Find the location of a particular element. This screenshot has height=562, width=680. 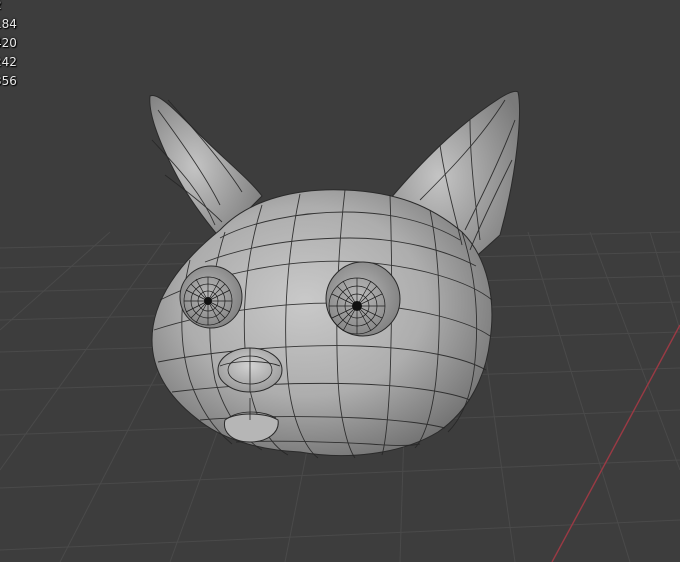

stat-line: 242 is located at coordinates (8, 62).